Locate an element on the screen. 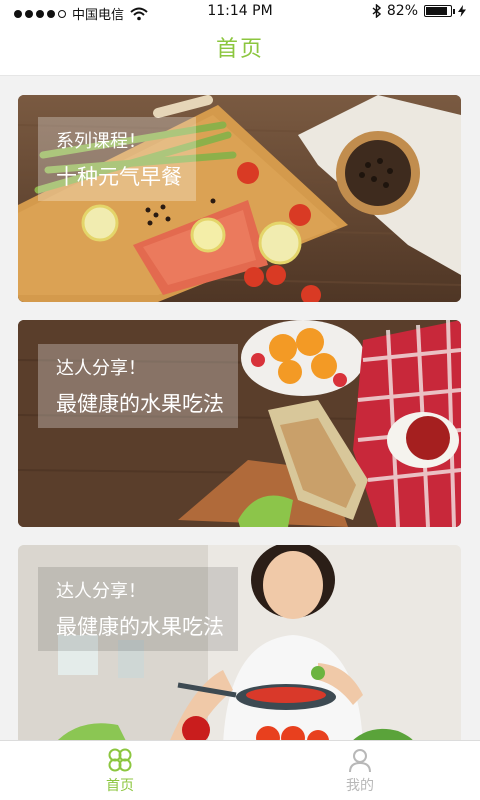  nav-header: 首页 is located at coordinates (240, 50).